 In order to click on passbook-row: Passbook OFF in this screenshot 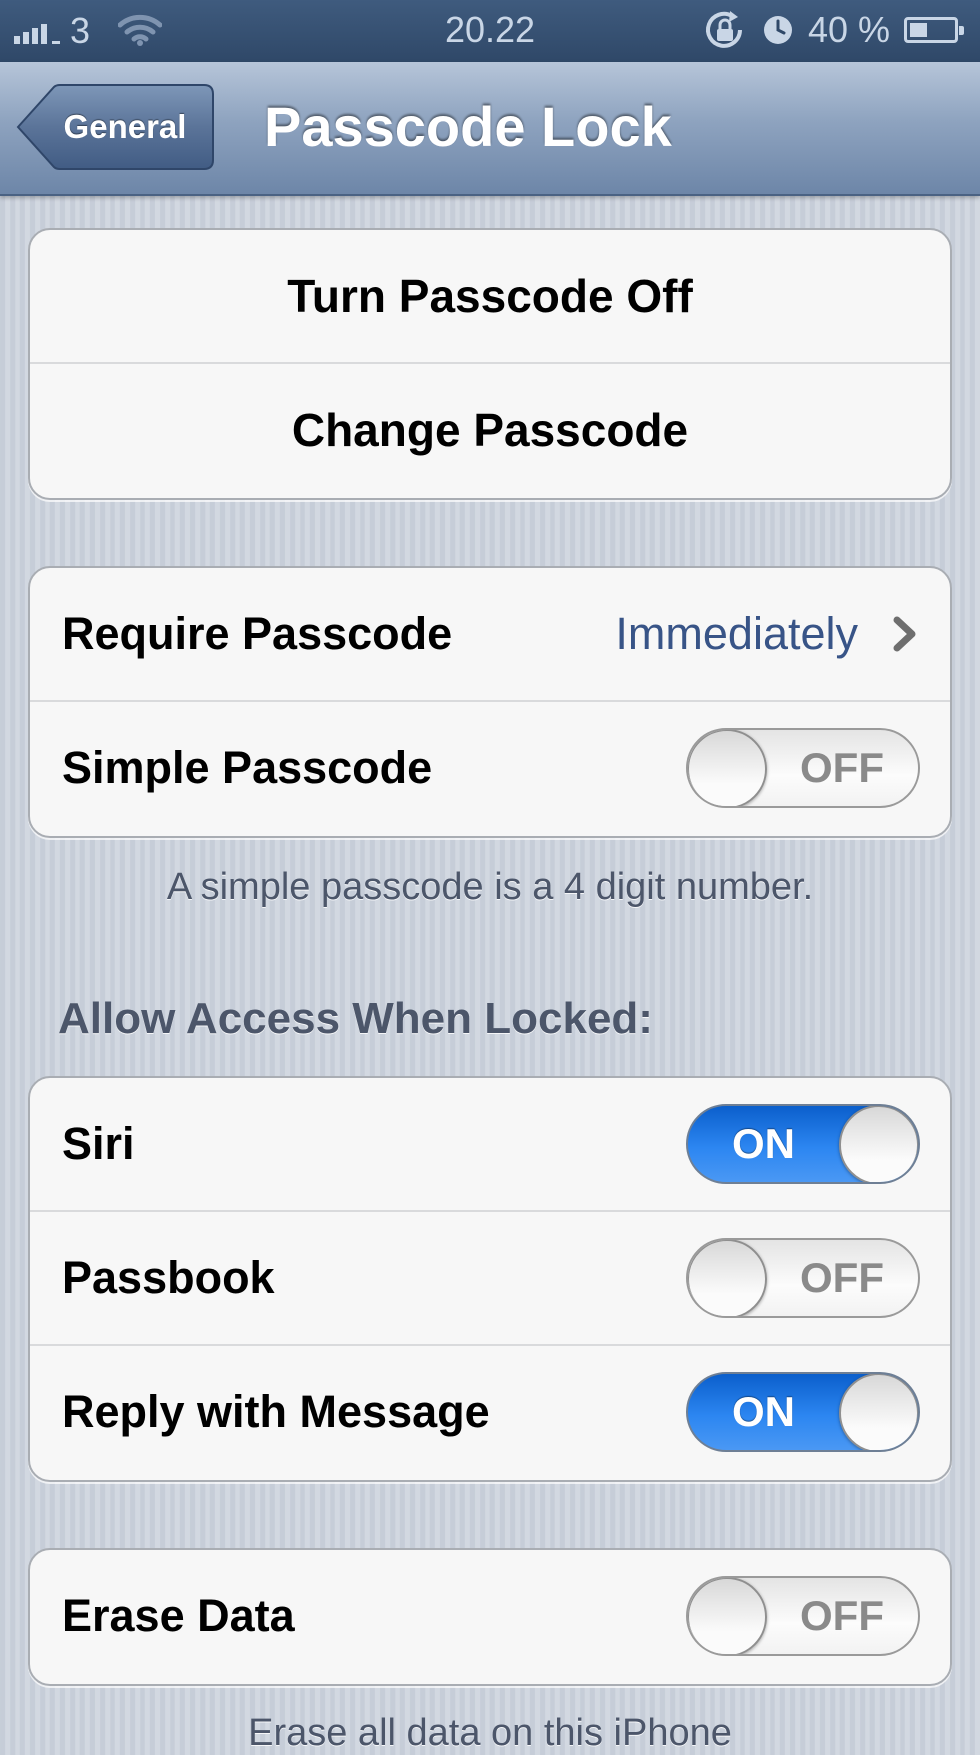, I will do `click(490, 1279)`.